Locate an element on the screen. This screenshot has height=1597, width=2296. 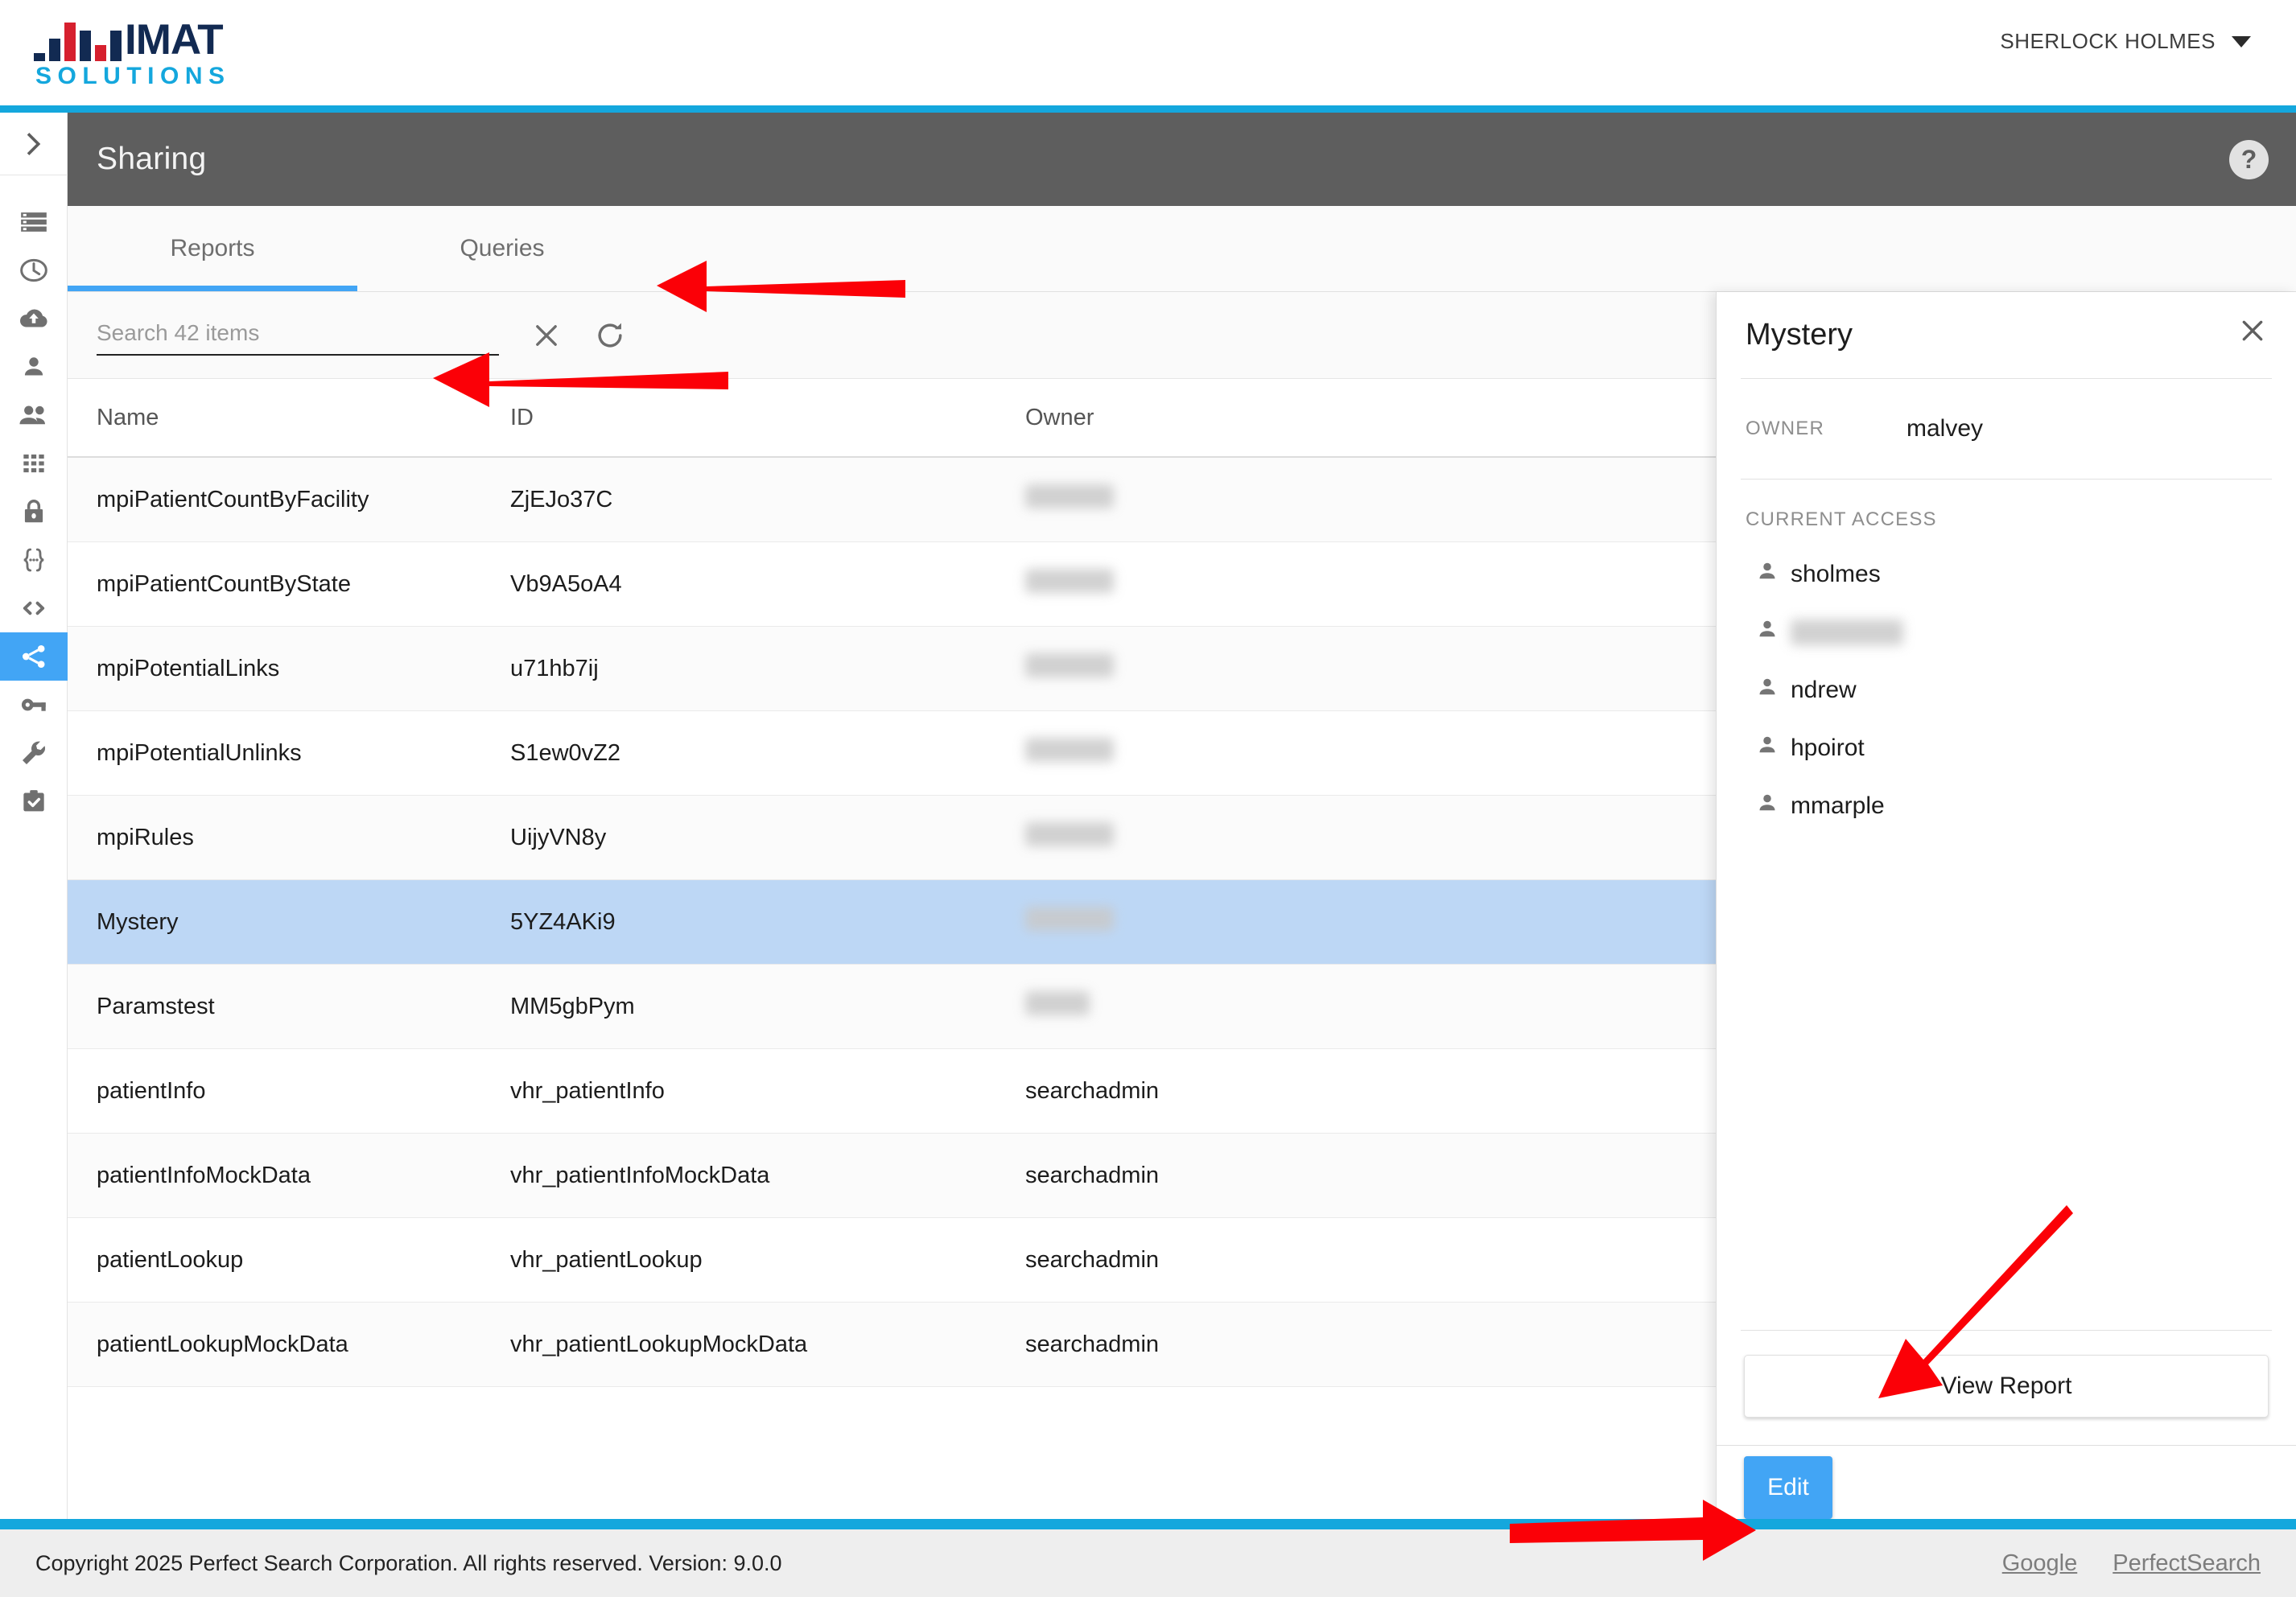
access-list-item: ndrew is located at coordinates (2026, 690).